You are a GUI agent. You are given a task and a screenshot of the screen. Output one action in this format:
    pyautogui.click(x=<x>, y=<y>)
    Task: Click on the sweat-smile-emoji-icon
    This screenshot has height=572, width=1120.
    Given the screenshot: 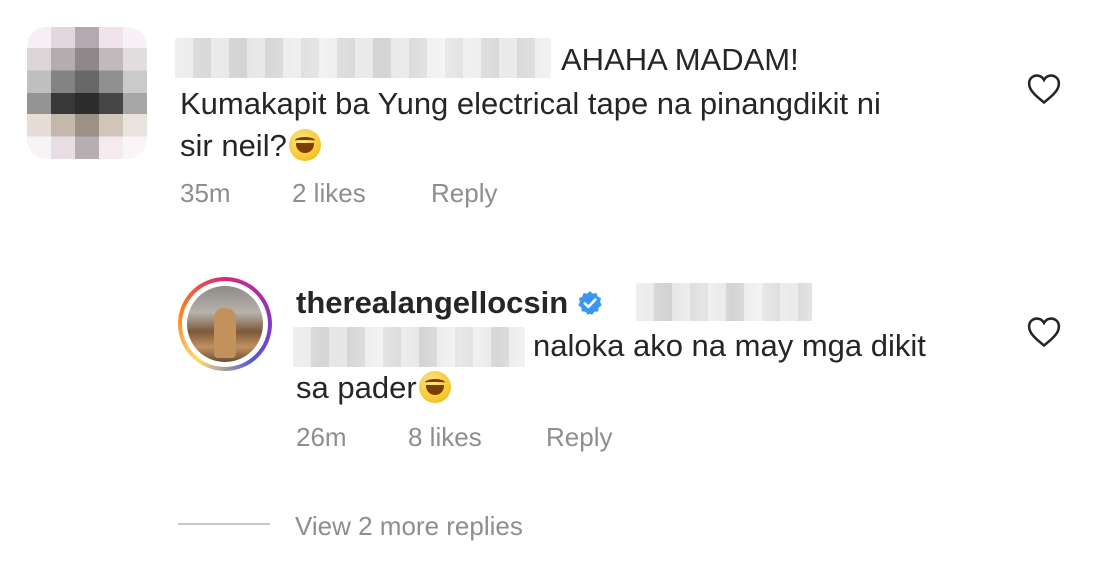 What is the action you would take?
    pyautogui.click(x=434, y=387)
    